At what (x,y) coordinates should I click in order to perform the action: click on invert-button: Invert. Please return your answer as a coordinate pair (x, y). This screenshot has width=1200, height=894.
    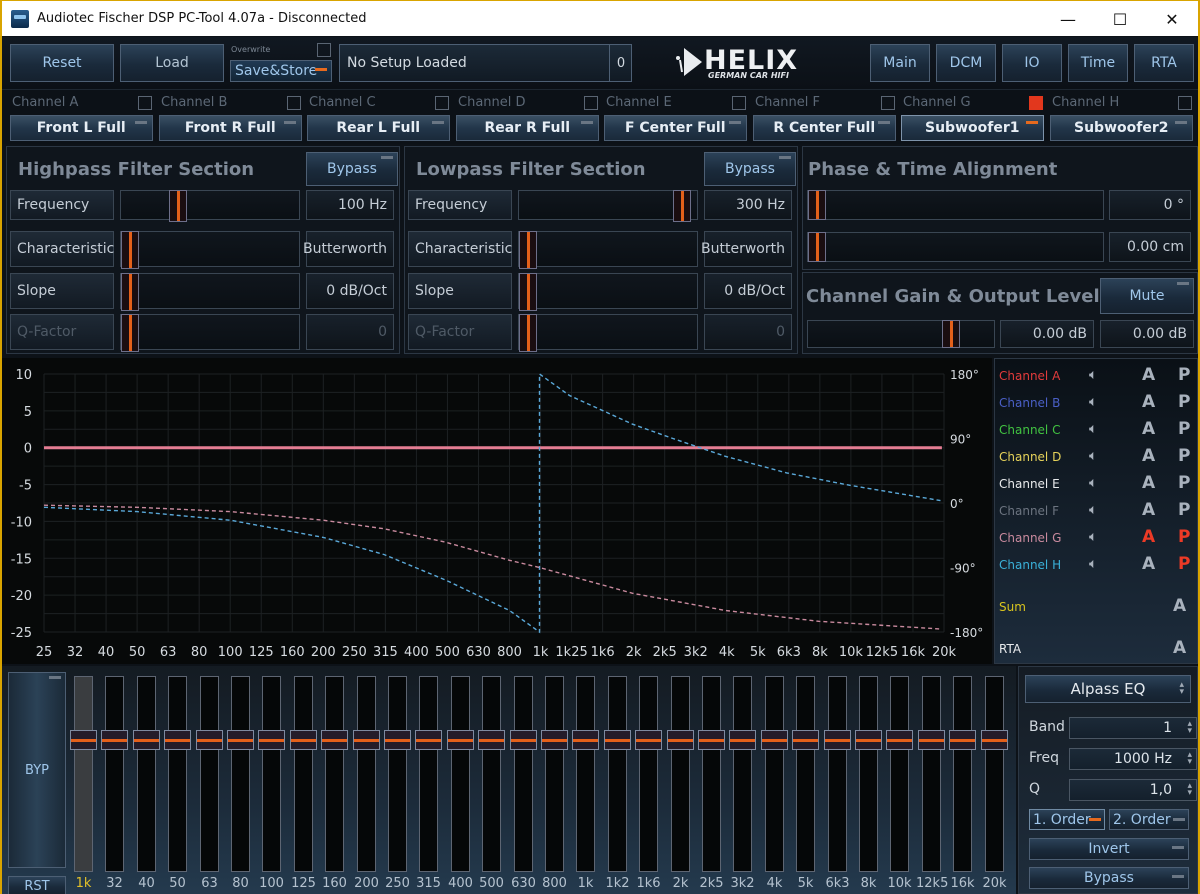
    Looking at the image, I should click on (1109, 849).